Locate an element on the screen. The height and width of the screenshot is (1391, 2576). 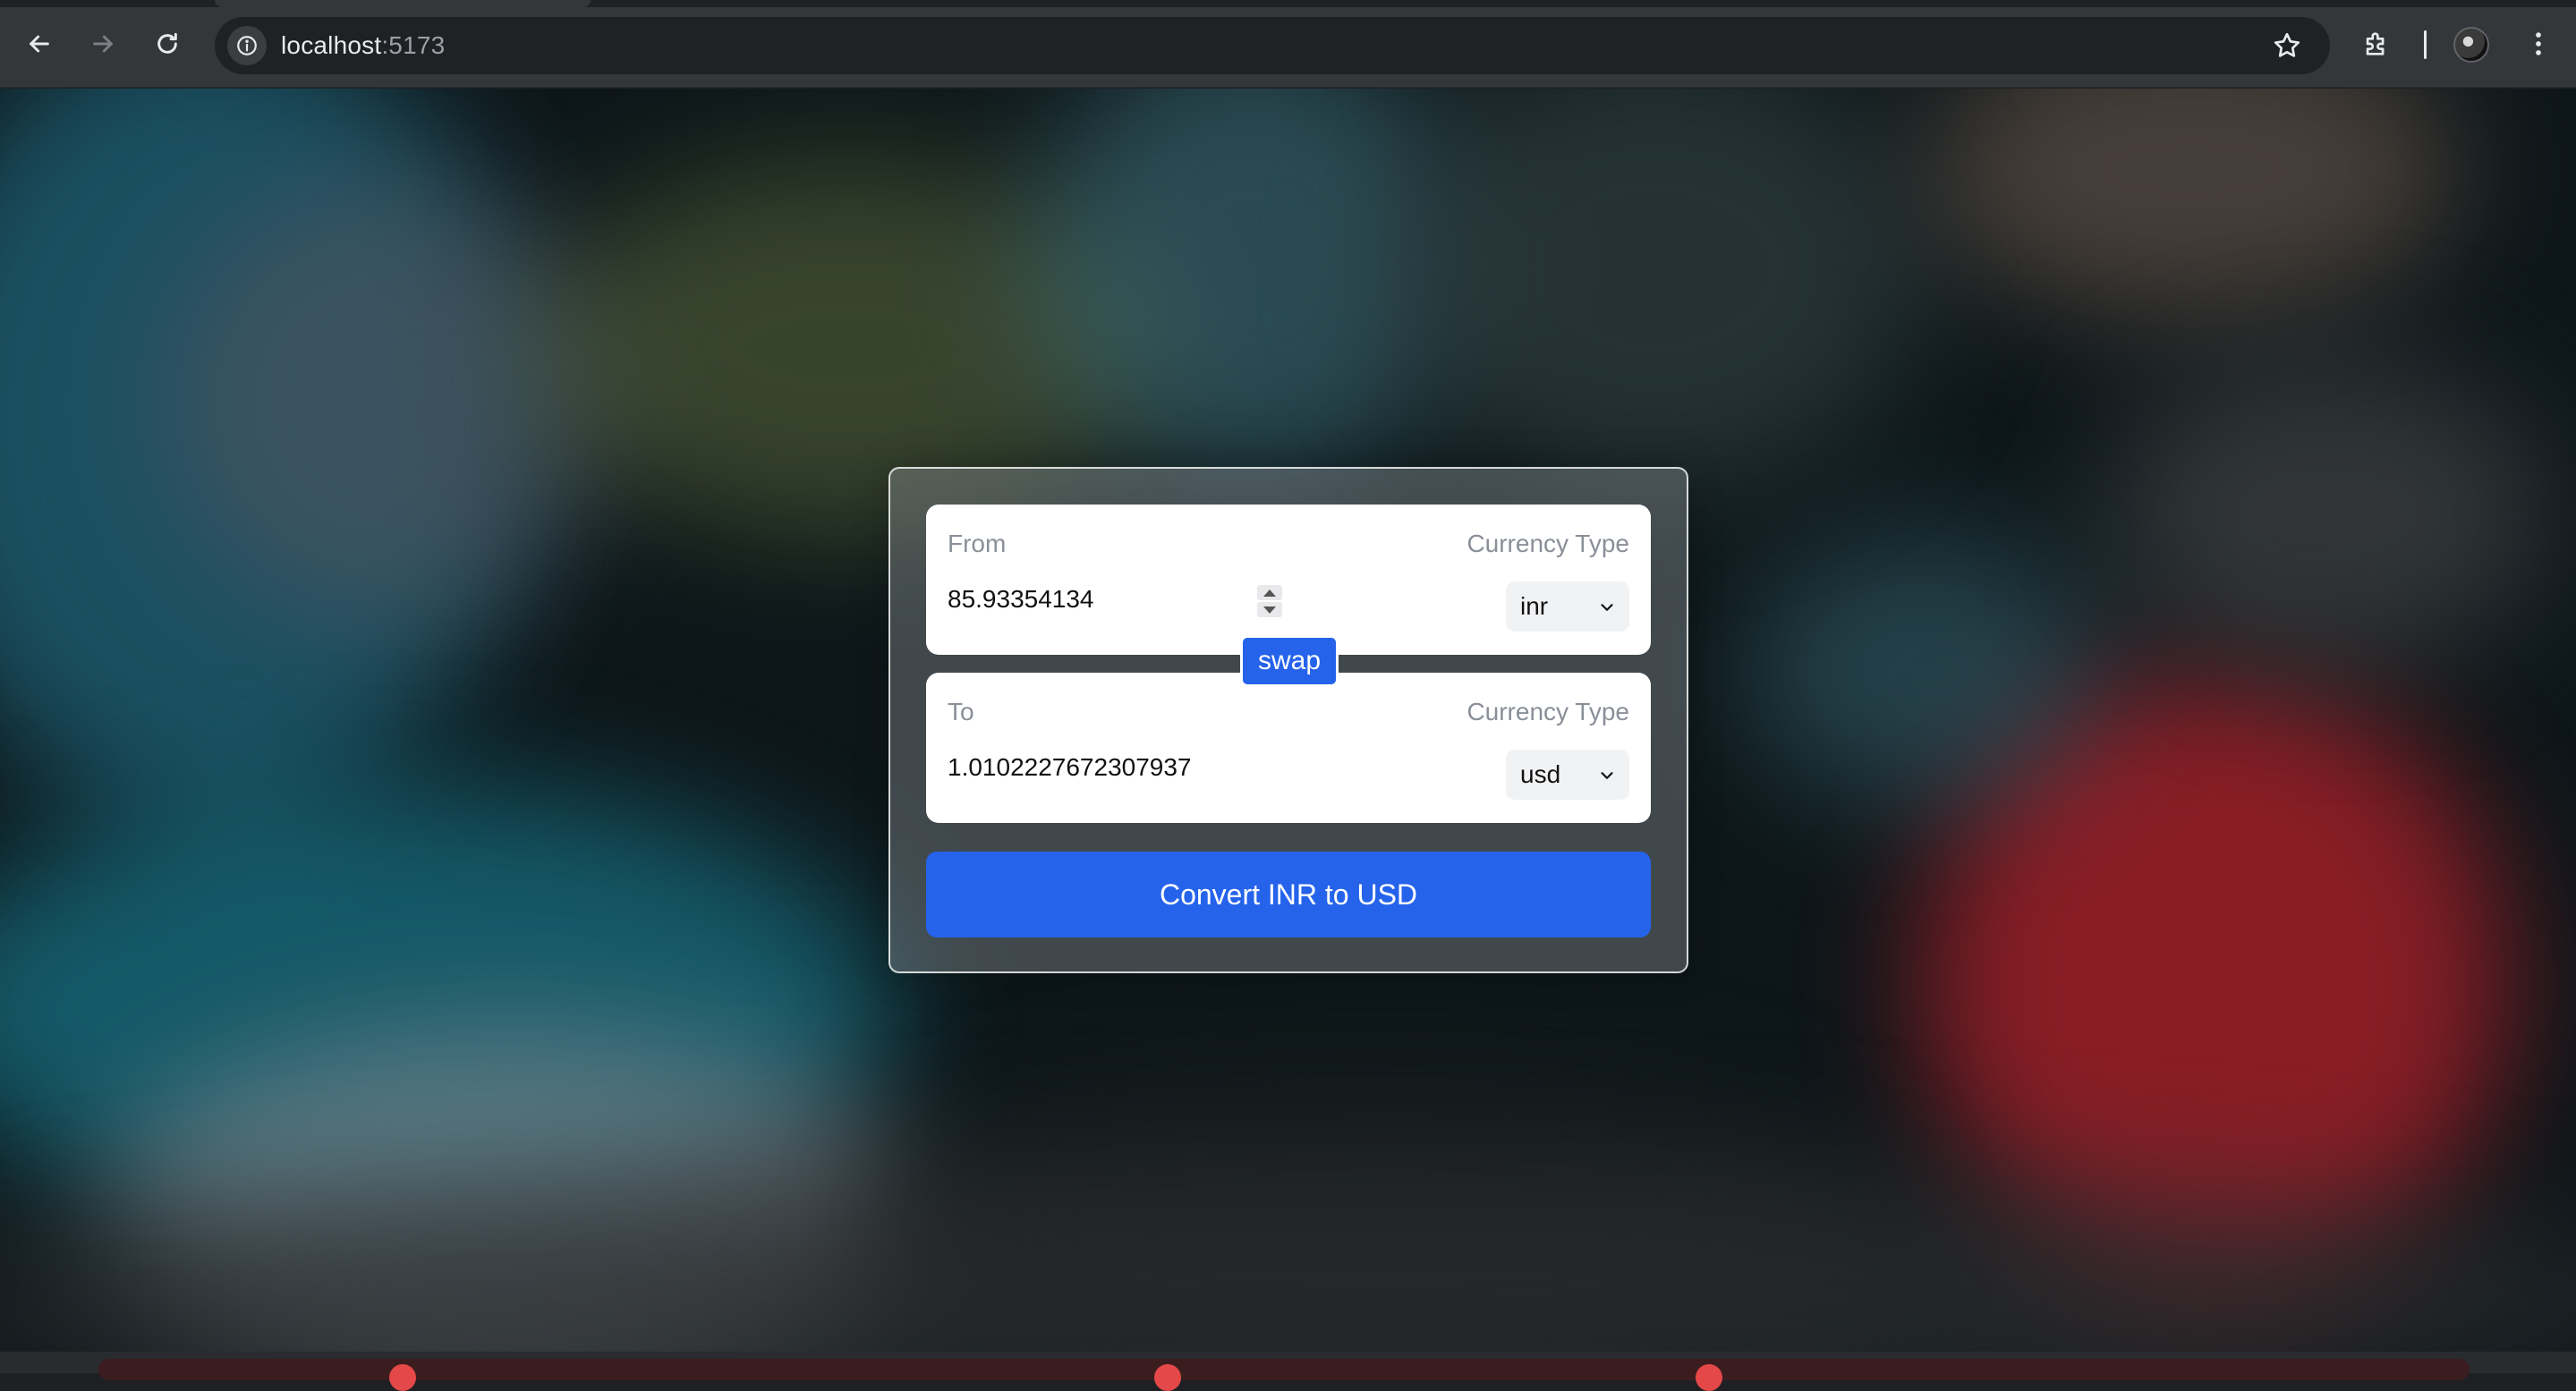
url-text: localhost:5173 is located at coordinates (363, 45).